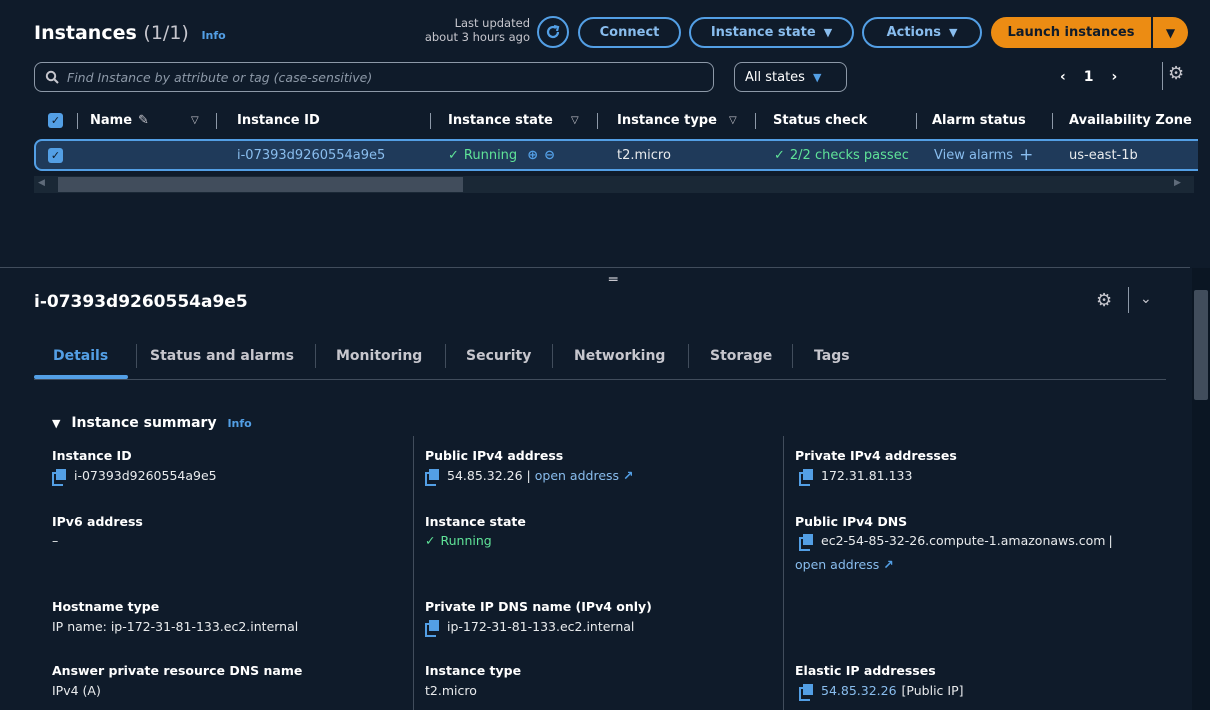 This screenshot has height=710, width=1210. What do you see at coordinates (979, 120) in the screenshot?
I see `column-alarm-status: Alarm status` at bounding box center [979, 120].